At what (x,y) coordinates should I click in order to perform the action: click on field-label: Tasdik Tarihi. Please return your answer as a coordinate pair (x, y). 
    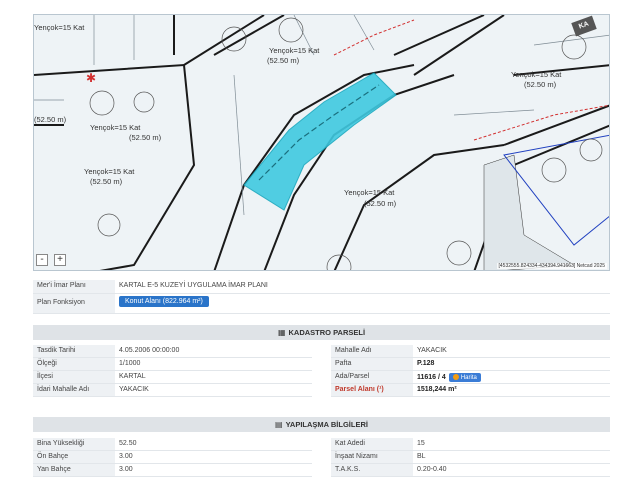
    Looking at the image, I should click on (74, 351).